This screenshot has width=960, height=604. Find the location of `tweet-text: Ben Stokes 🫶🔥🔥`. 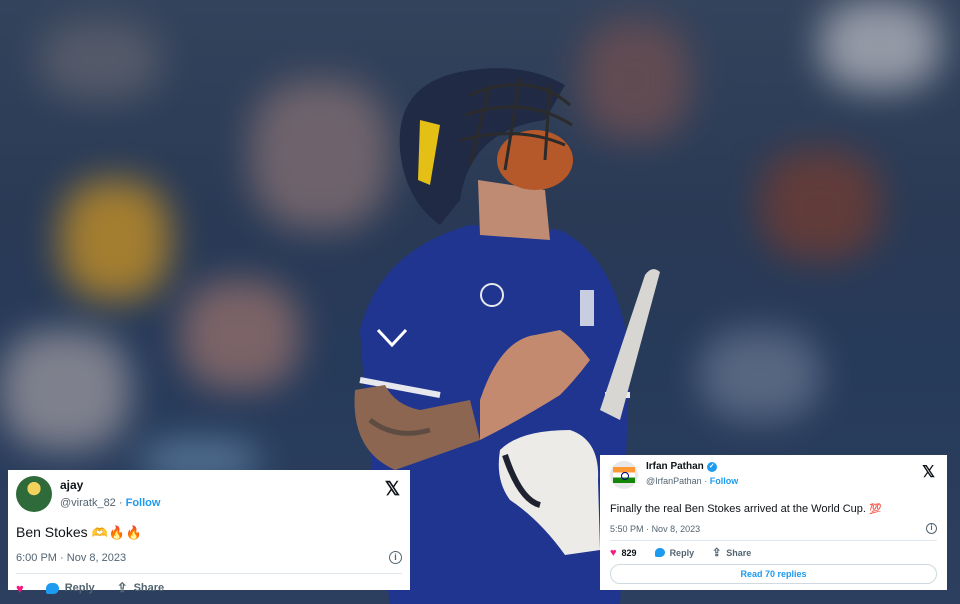

tweet-text: Ben Stokes 🫶🔥🔥 is located at coordinates (209, 532).